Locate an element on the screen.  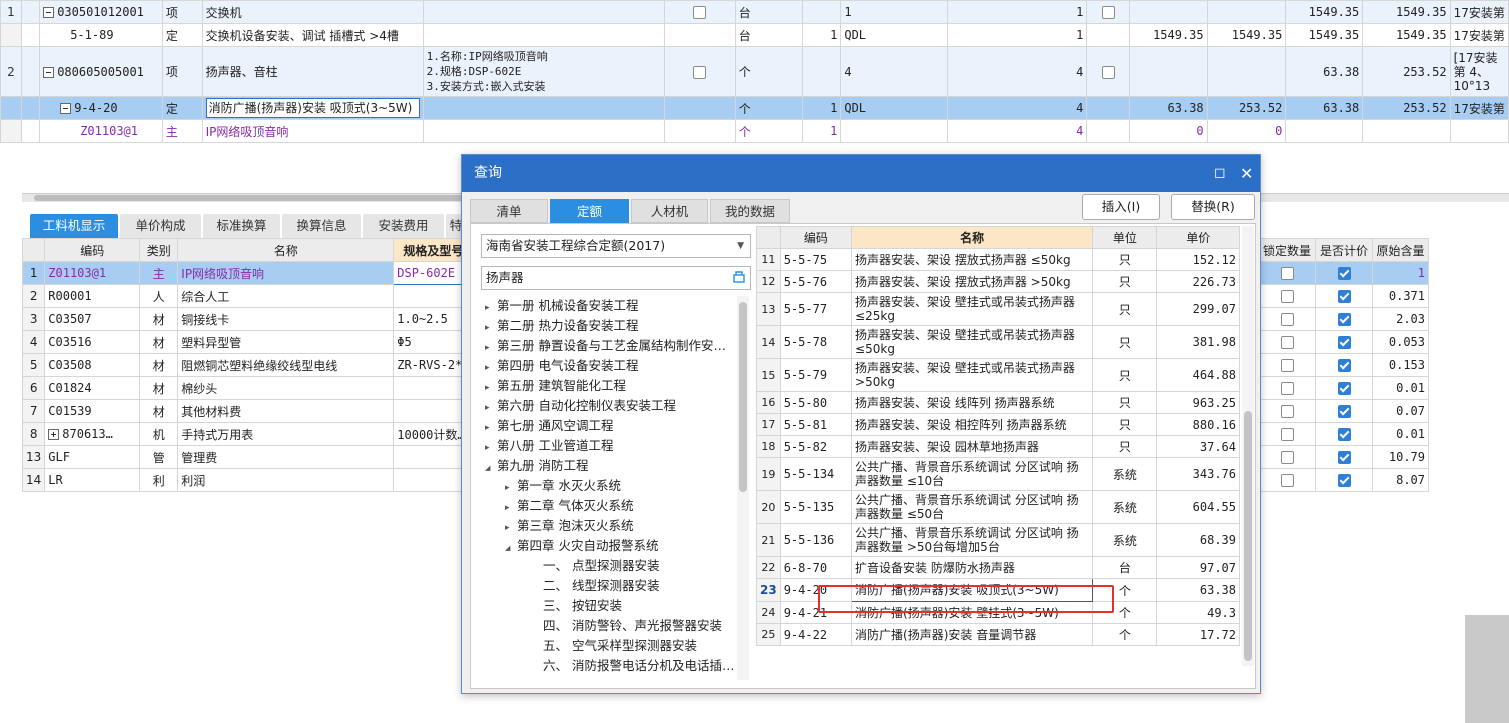
tree-node: ▸ 第四册 电气设备安装工程 is located at coordinates (561, 366).